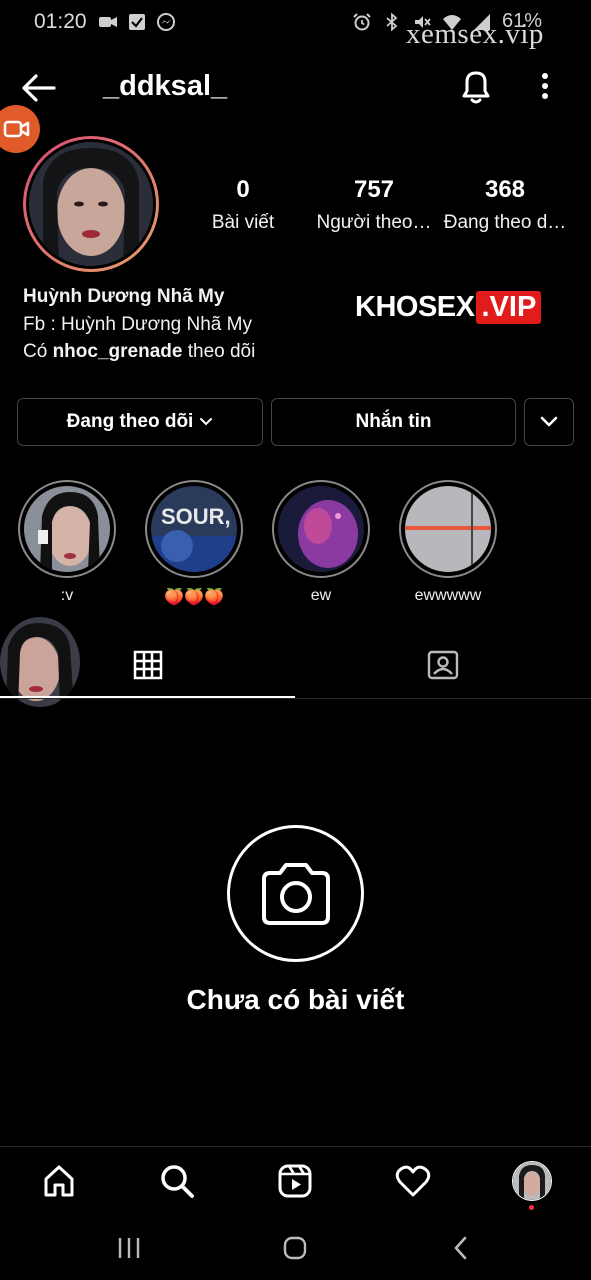  I want to click on svg-text: SOUR,, so click(196, 516).